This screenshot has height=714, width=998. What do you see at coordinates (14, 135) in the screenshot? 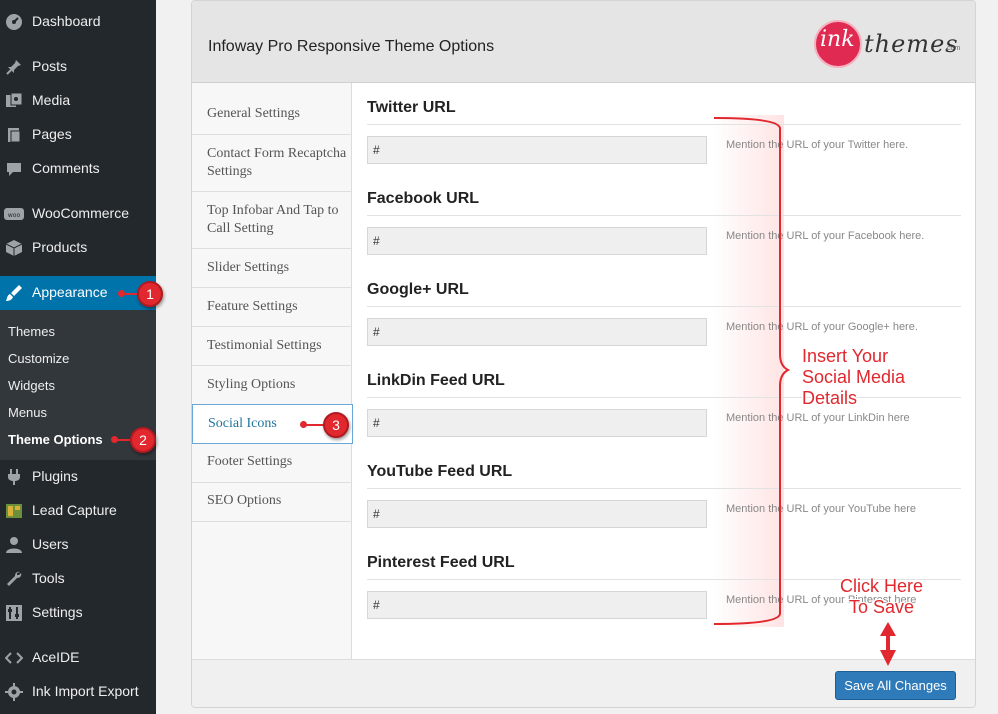
I see `pages-icon` at bounding box center [14, 135].